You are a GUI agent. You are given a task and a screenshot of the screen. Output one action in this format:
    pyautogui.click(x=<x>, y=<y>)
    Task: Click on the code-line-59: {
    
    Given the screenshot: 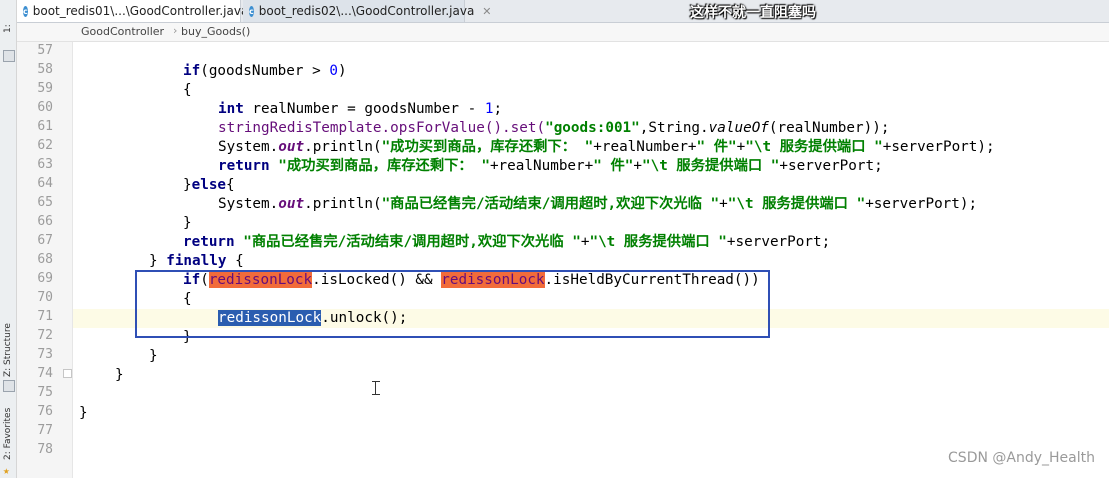 What is the action you would take?
    pyautogui.click(x=187, y=90)
    